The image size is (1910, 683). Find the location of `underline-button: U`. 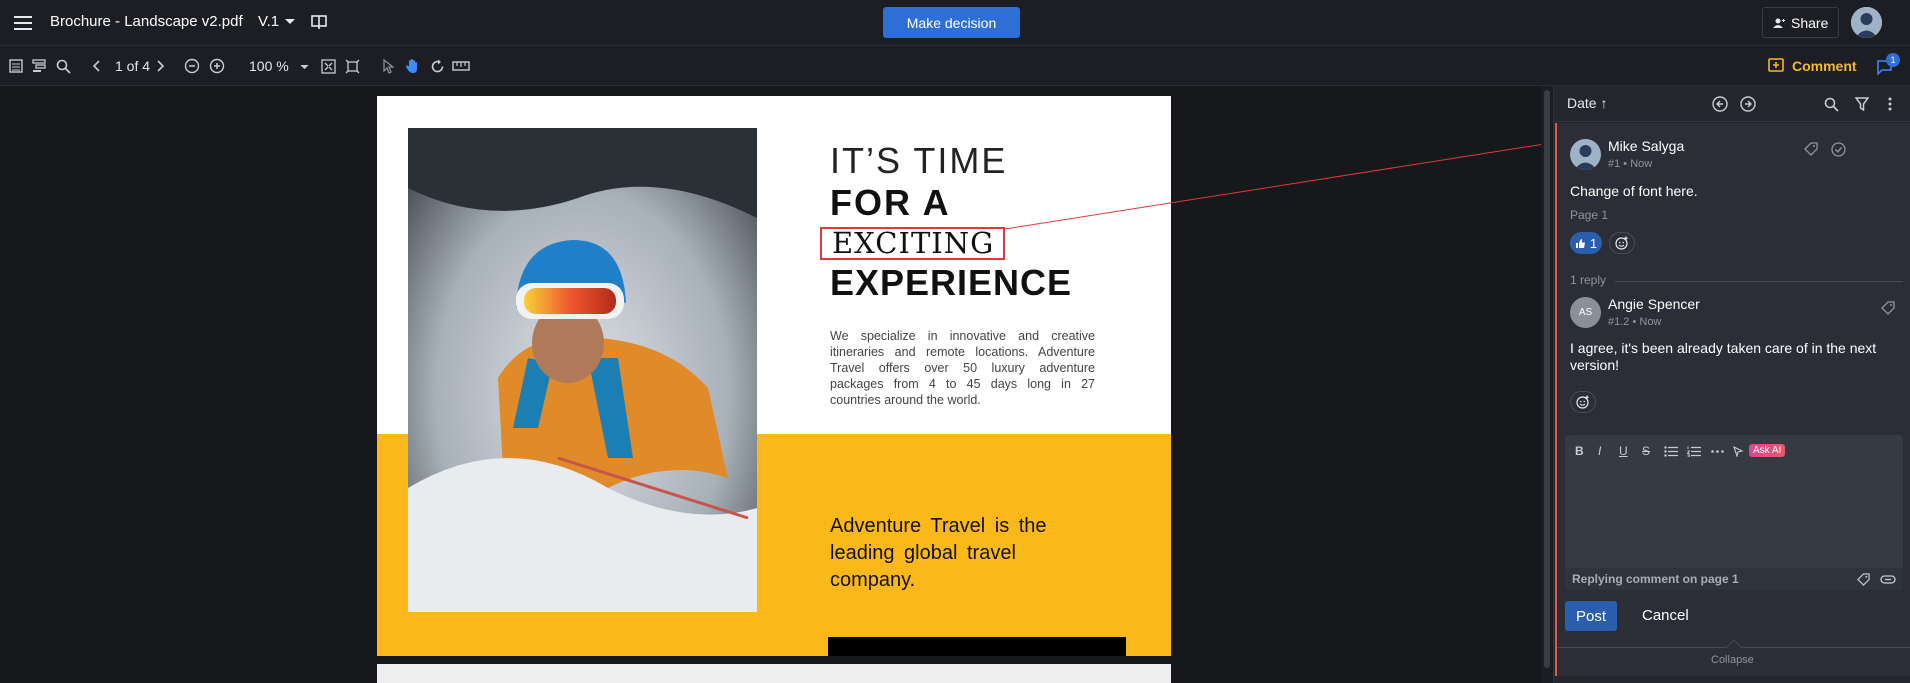

underline-button: U is located at coordinates (1623, 451).